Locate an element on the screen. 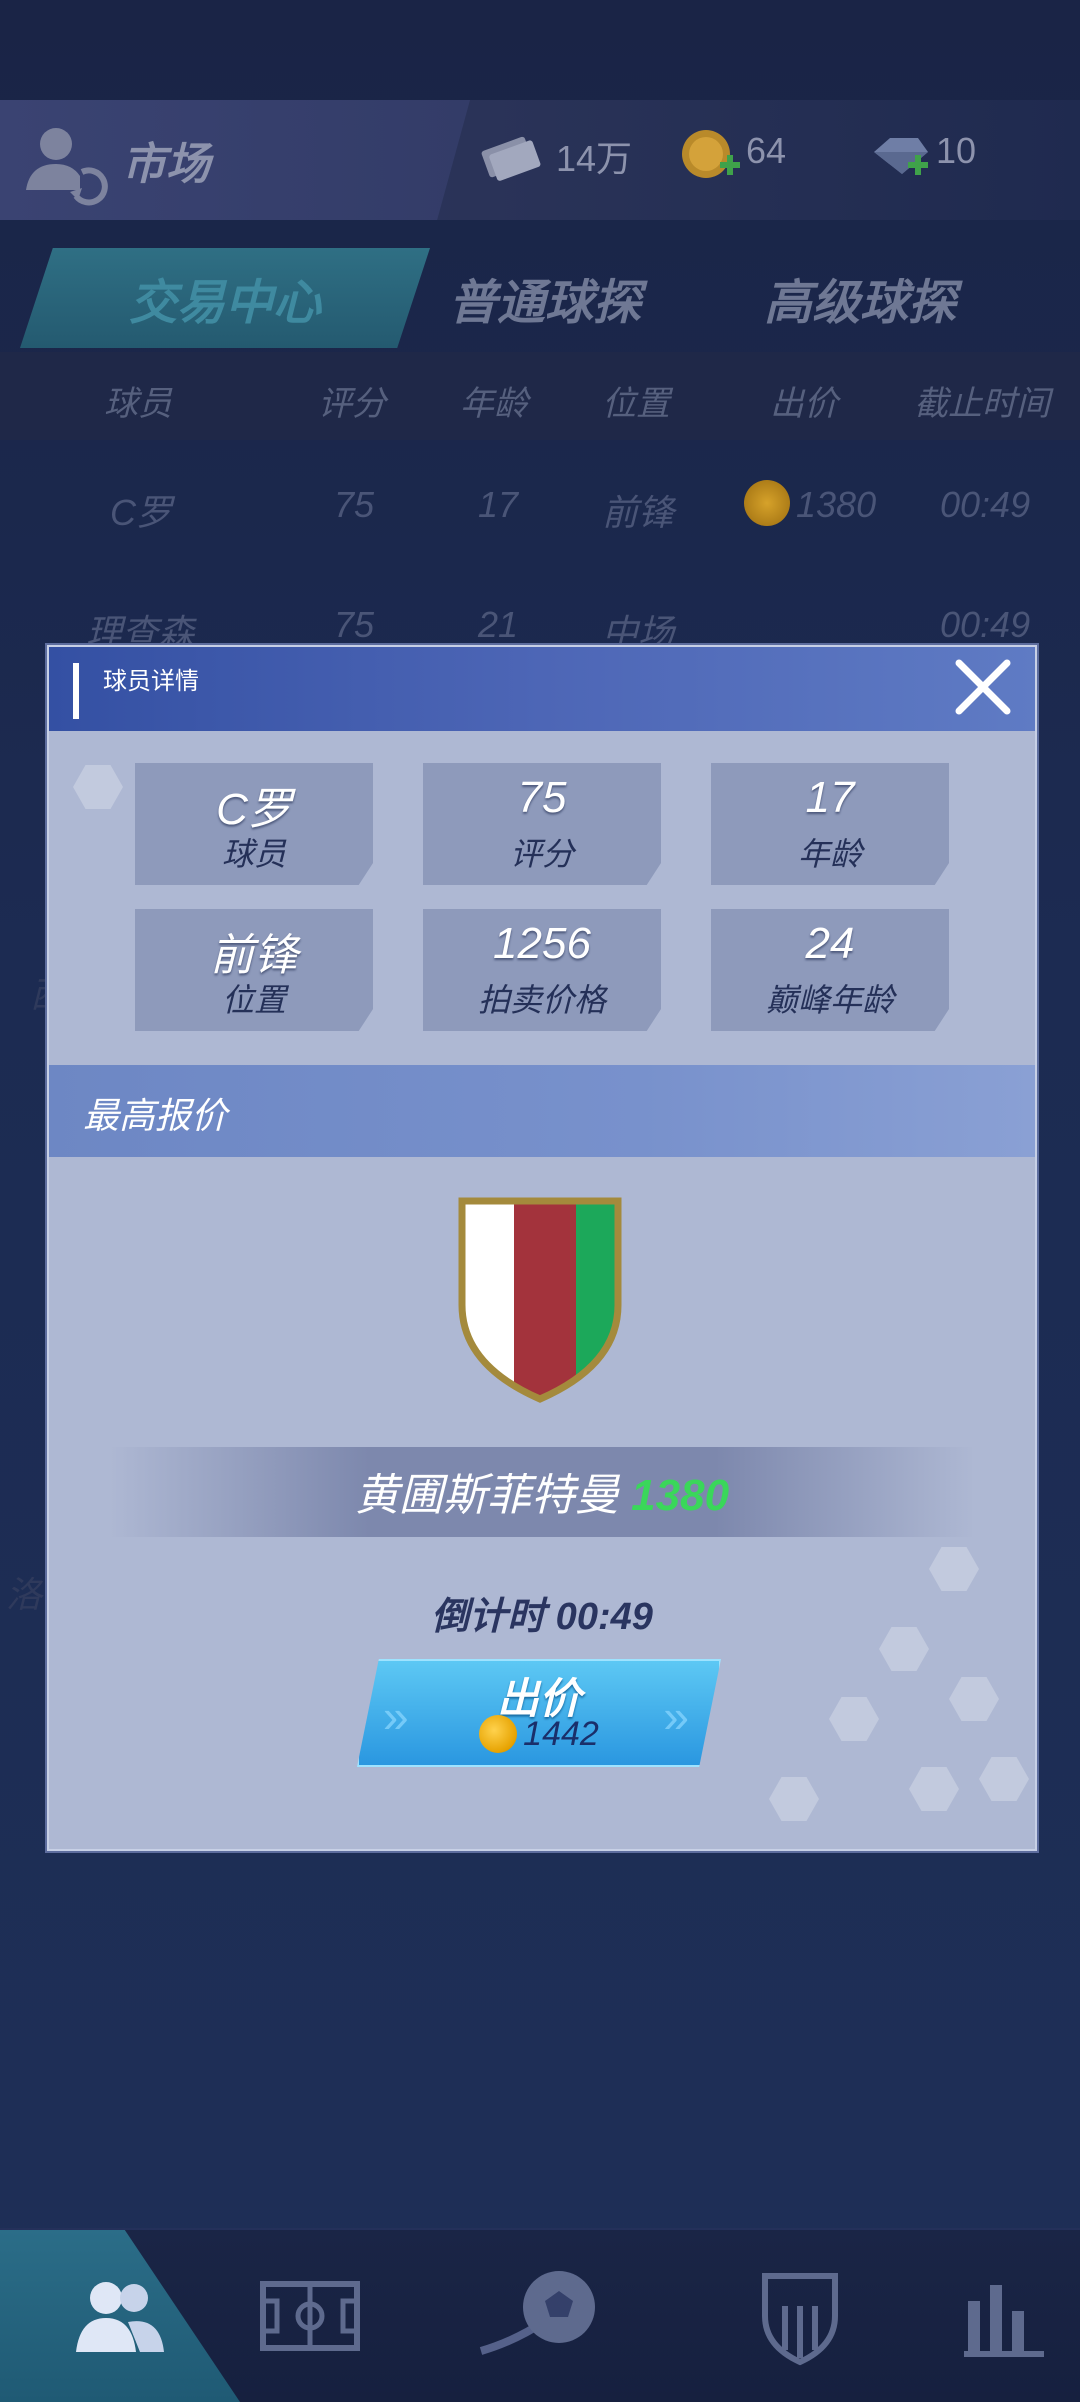 The height and width of the screenshot is (2402, 1080). nav-players is located at coordinates (120, 2316).